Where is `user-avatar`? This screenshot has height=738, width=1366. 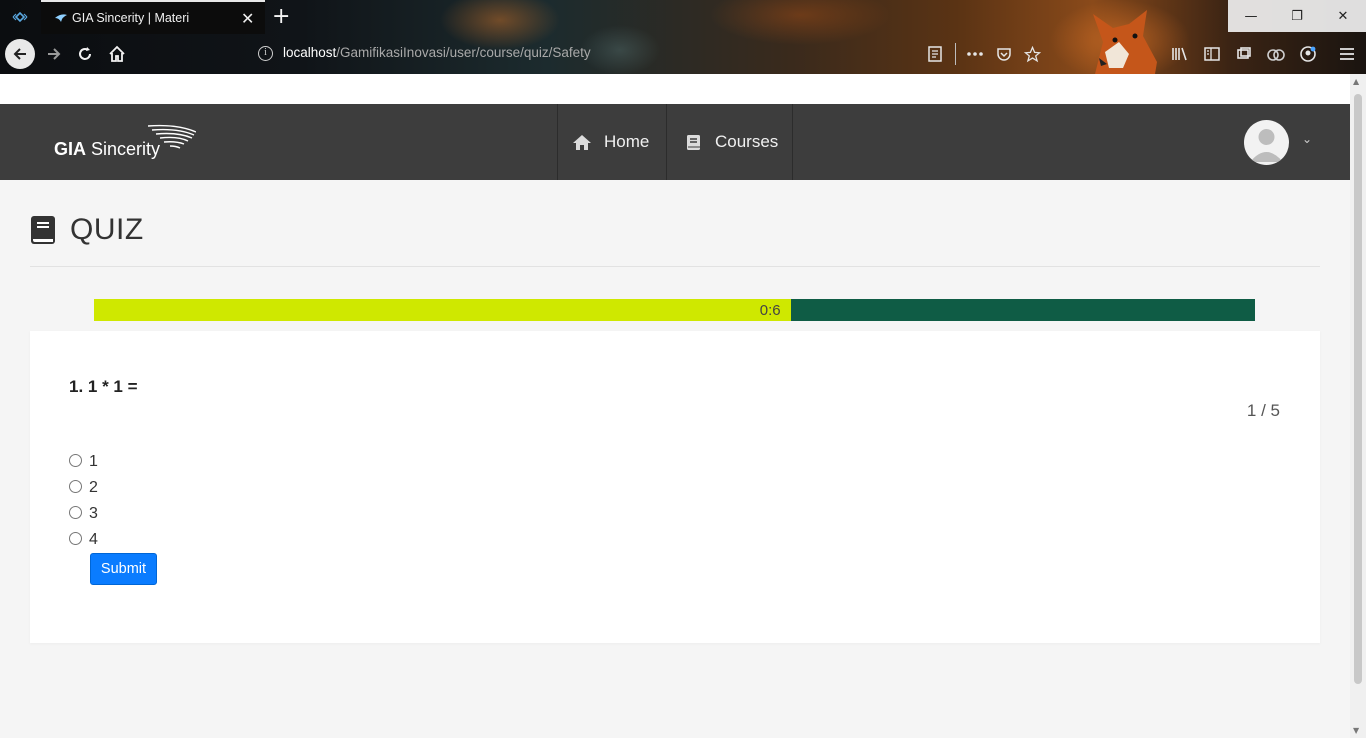
user-avatar is located at coordinates (1266, 142).